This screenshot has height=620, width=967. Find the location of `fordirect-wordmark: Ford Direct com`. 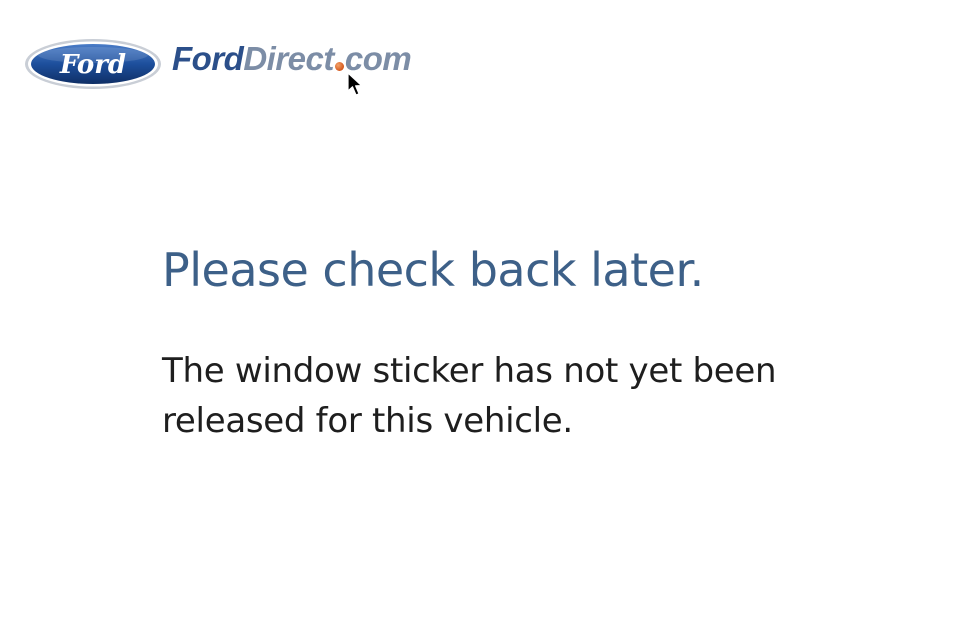

fordirect-wordmark: Ford Direct com is located at coordinates (292, 58).